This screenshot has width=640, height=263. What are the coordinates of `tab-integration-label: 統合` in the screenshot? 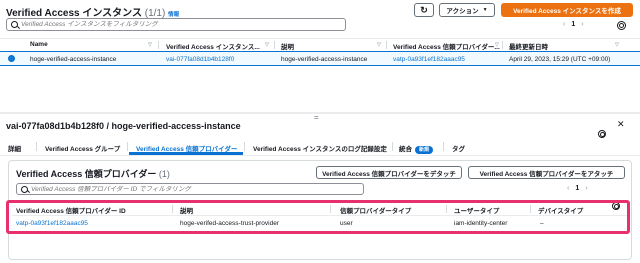 It's located at (405, 149).